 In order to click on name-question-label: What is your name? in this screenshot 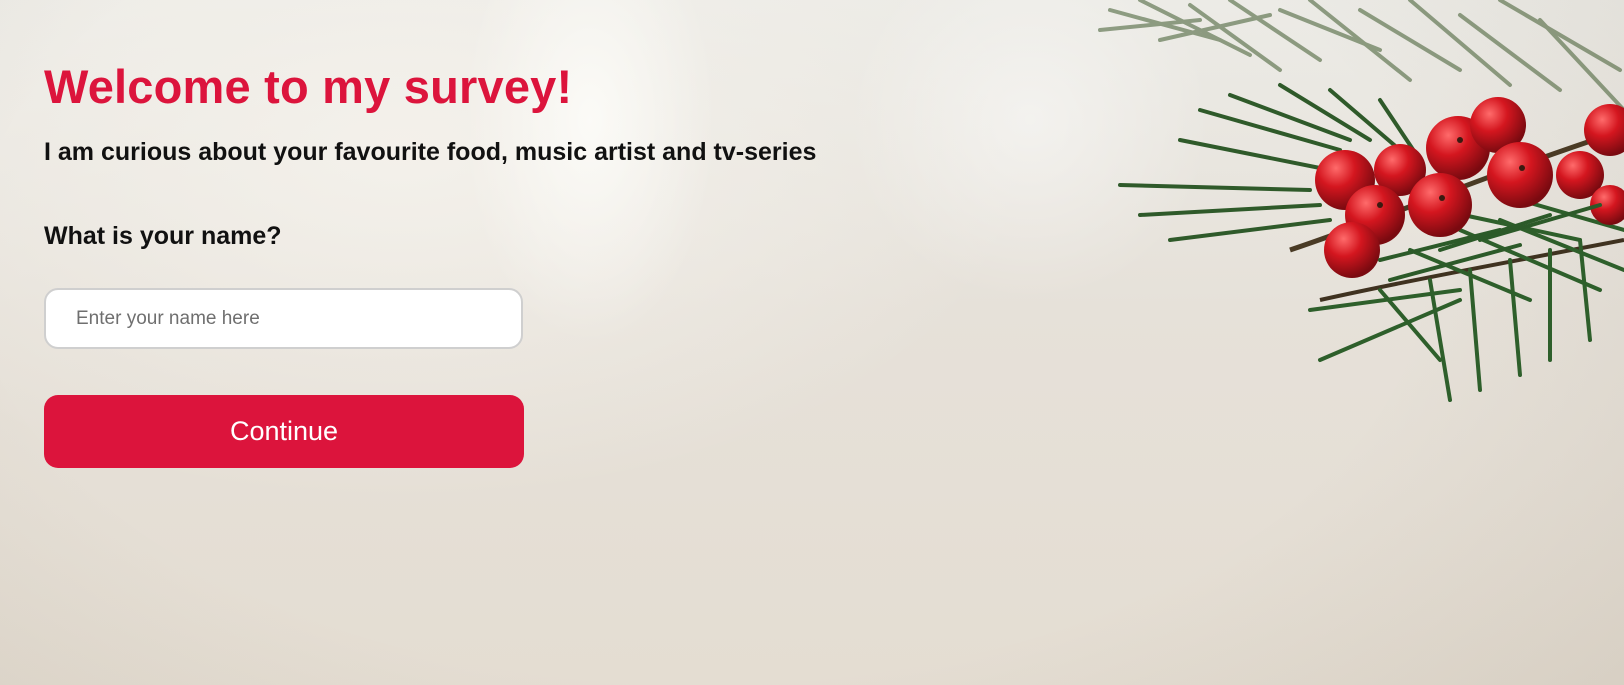, I will do `click(163, 236)`.